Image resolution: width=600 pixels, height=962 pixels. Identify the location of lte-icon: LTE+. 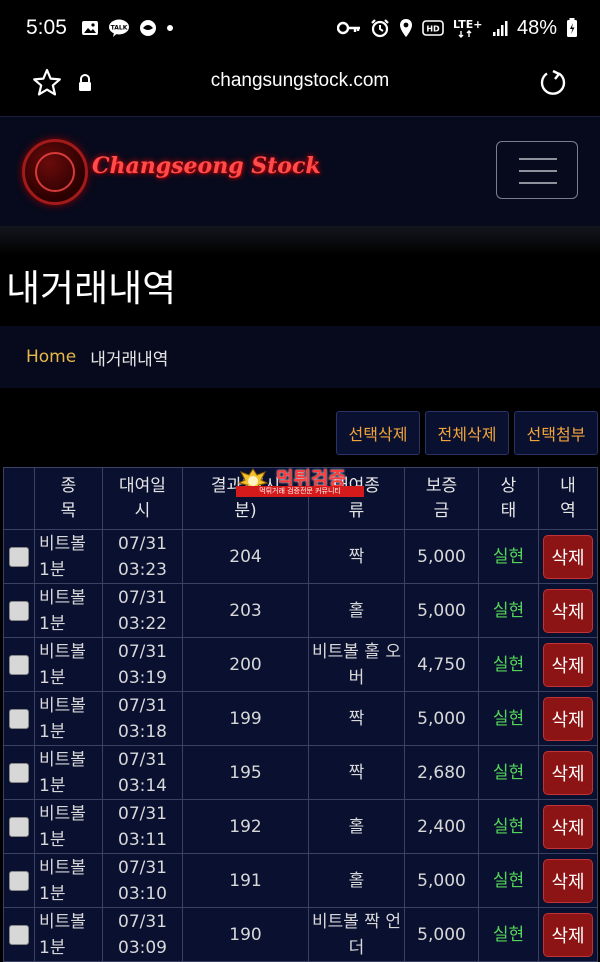
(468, 28).